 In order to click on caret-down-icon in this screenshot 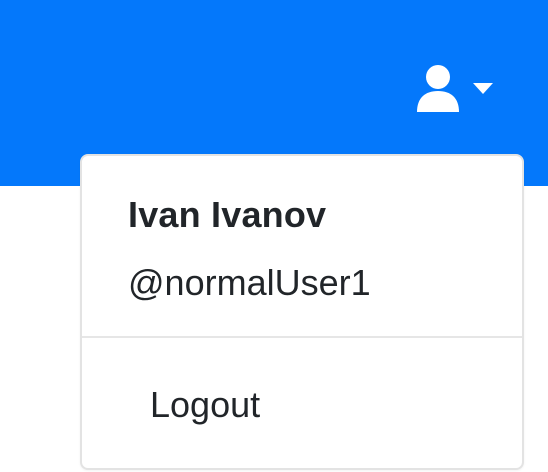, I will do `click(483, 88)`.